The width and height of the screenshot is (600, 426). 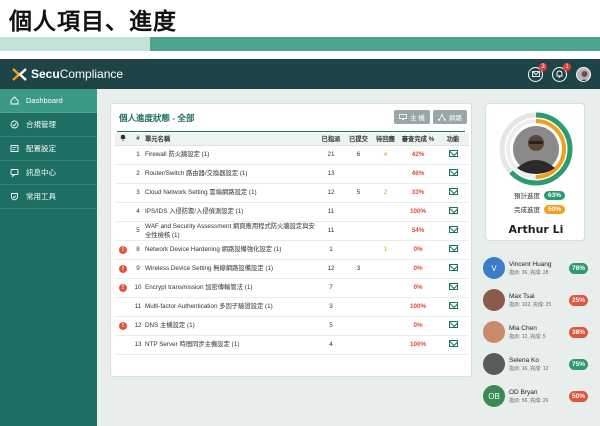 What do you see at coordinates (41, 172) in the screenshot?
I see `sidebar-item-label: 訊息中心` at bounding box center [41, 172].